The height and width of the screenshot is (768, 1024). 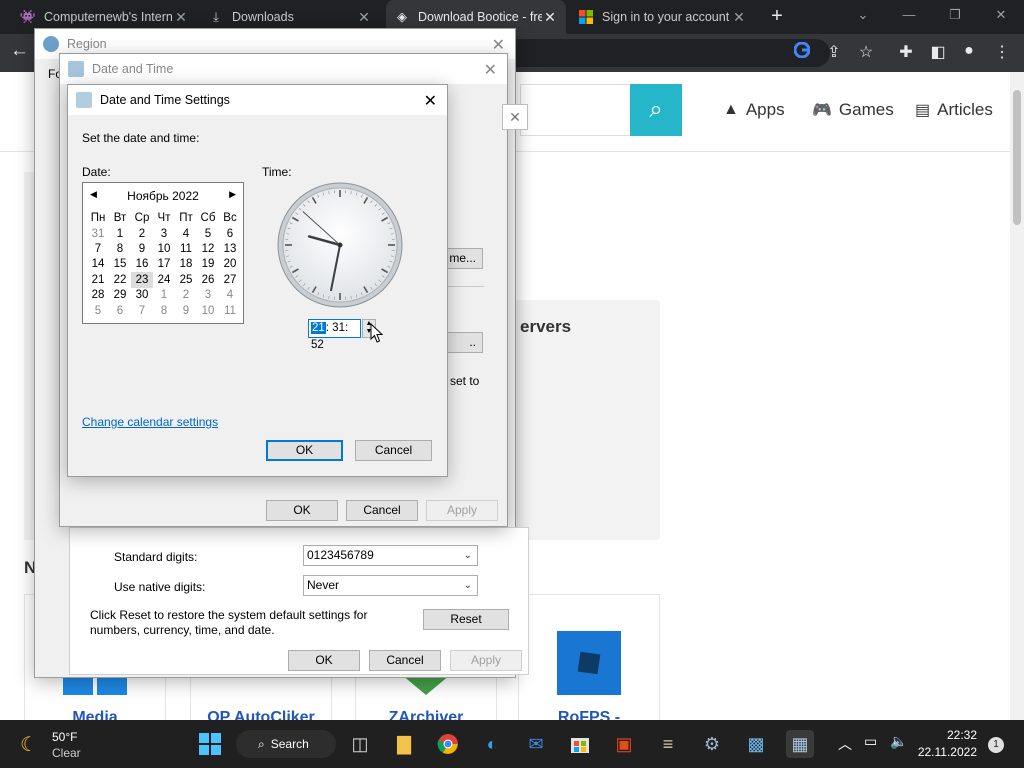 I want to click on app-card-rofps: RoFPS -, so click(x=589, y=658).